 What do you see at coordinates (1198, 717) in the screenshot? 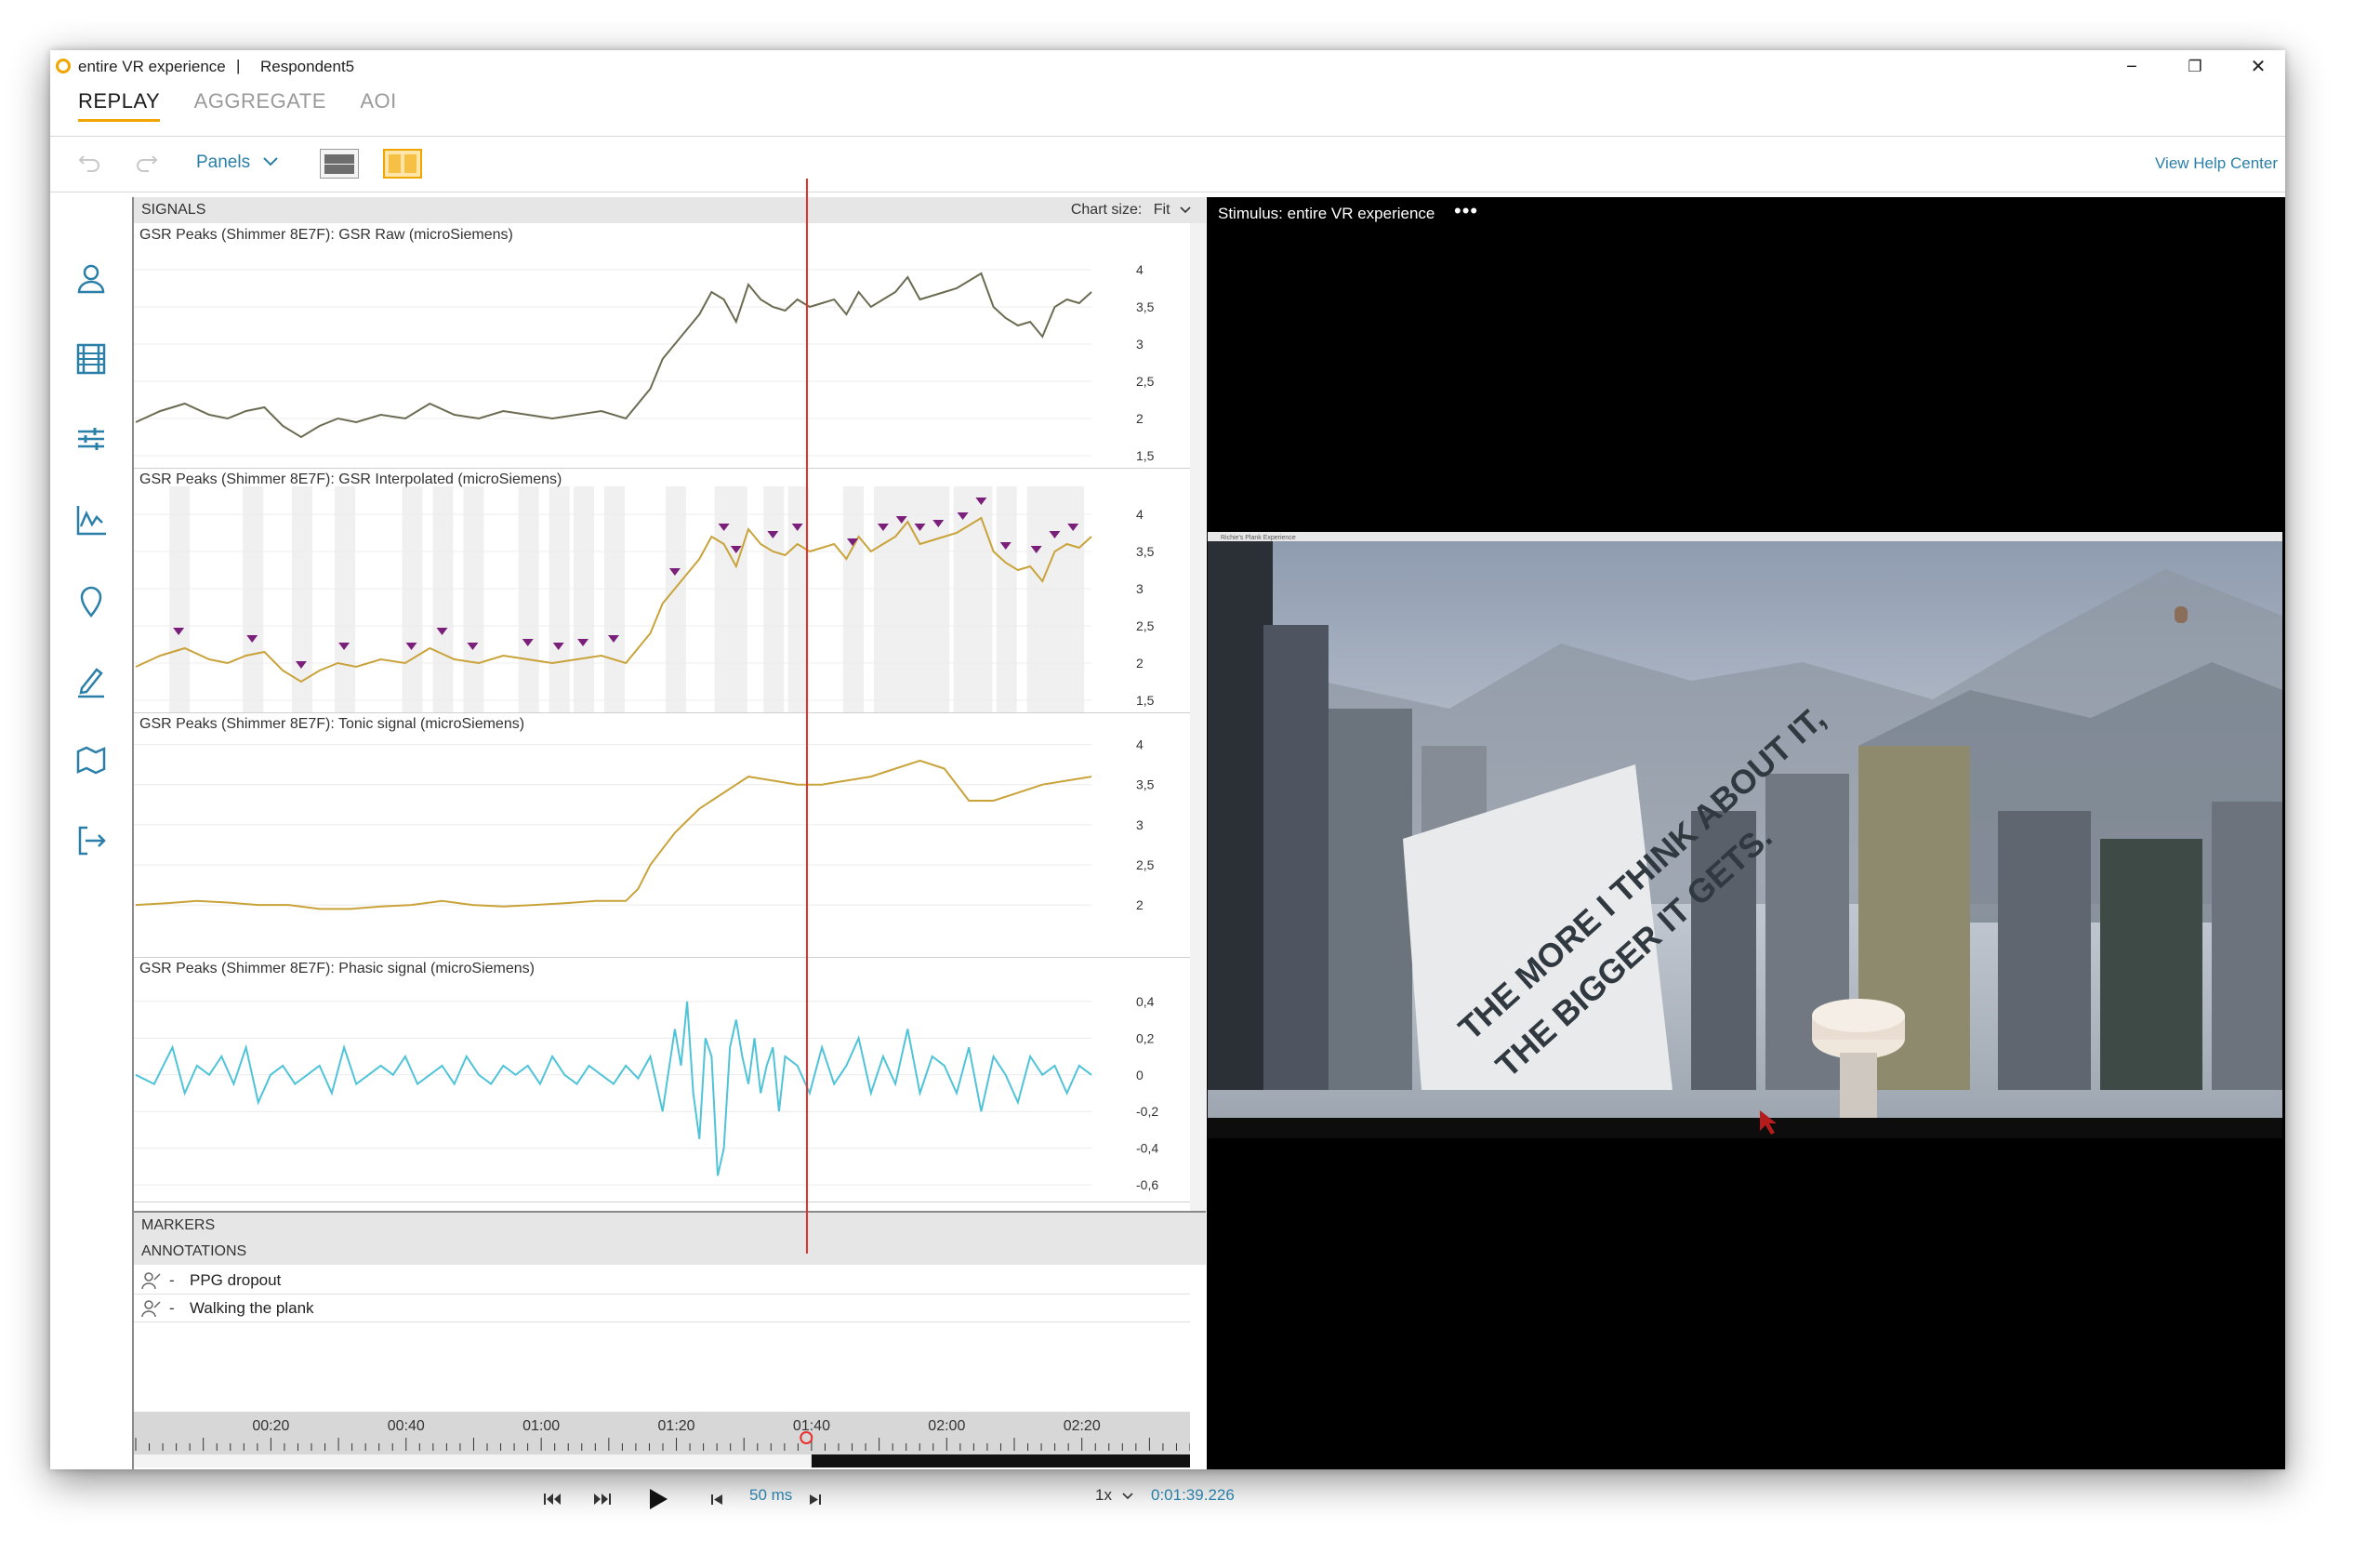
I see `signals-scrollbar` at bounding box center [1198, 717].